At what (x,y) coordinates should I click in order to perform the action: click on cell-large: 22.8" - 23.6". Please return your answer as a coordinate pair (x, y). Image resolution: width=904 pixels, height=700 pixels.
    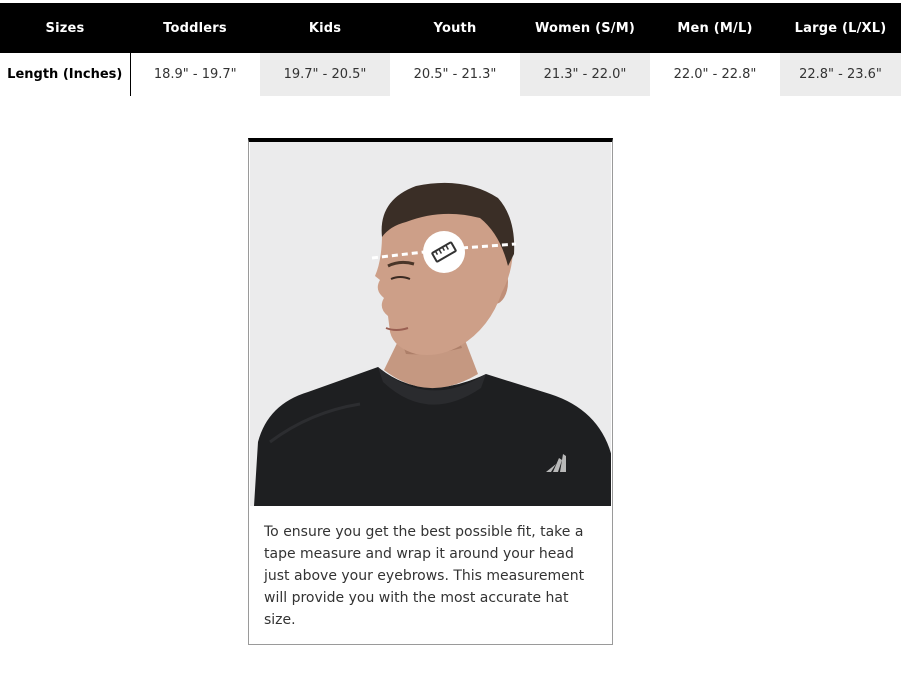
    Looking at the image, I should click on (840, 74).